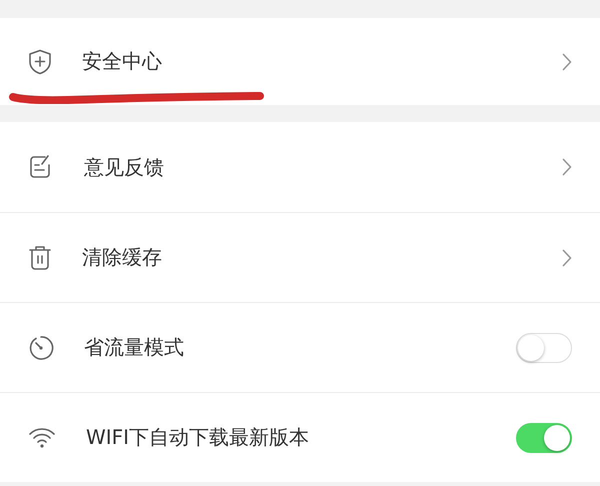 The height and width of the screenshot is (486, 600). Describe the element at coordinates (41, 347) in the screenshot. I see `gauge-icon` at that location.